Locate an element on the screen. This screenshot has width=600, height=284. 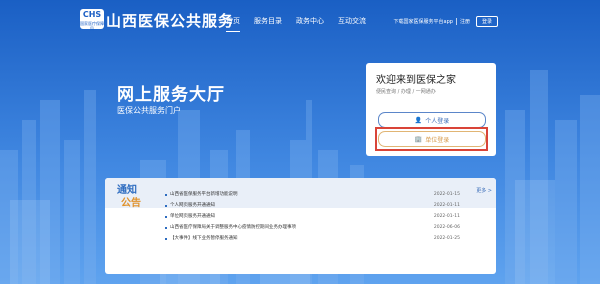
welcome-title: 欢迎来到医保之家 is located at coordinates (416, 80).